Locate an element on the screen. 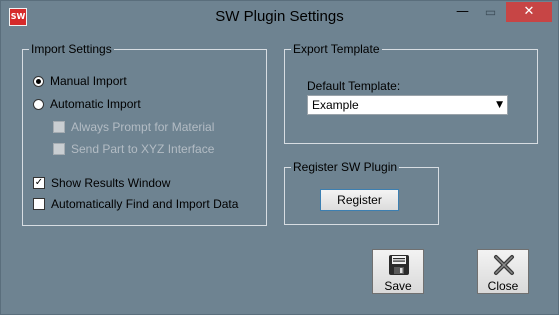  close-label: Close is located at coordinates (503, 286).